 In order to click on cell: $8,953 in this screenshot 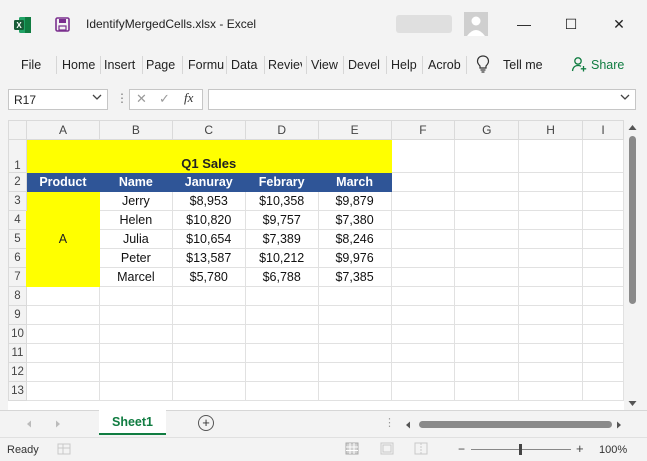, I will do `click(208, 201)`.